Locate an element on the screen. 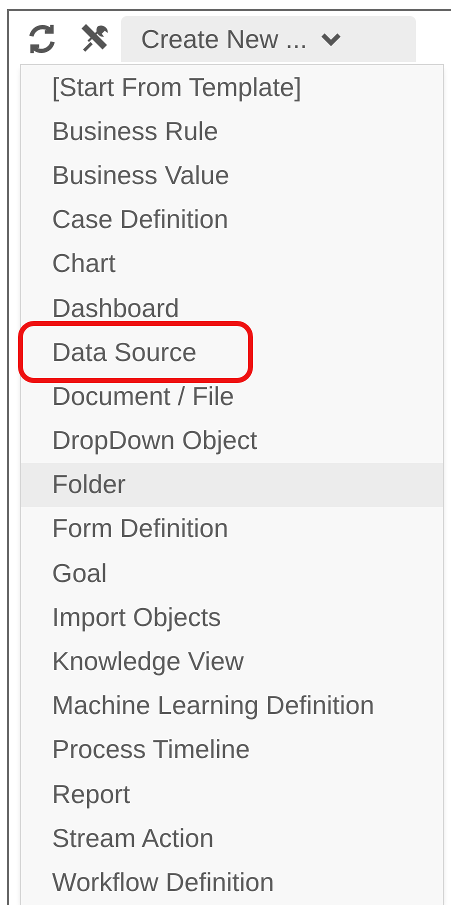 Image resolution: width=451 pixels, height=905 pixels. menu-item: Business Rule is located at coordinates (232, 131).